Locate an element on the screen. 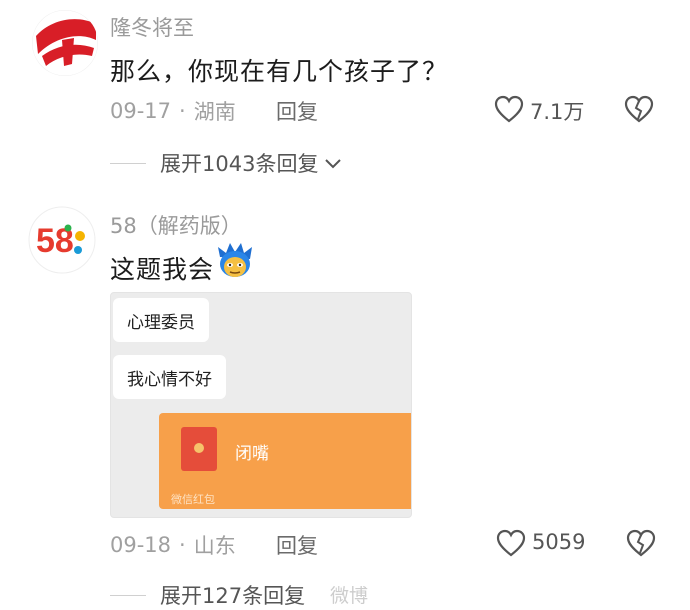  chevron-down-icon is located at coordinates (333, 163).